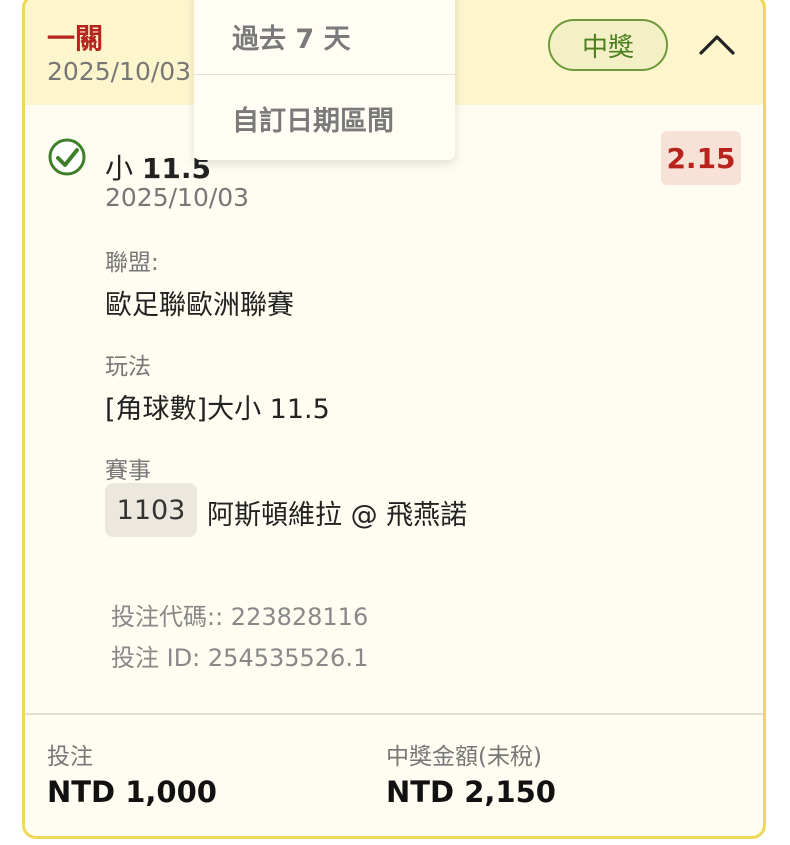  What do you see at coordinates (324, 74) in the screenshot?
I see `dropdown-divider` at bounding box center [324, 74].